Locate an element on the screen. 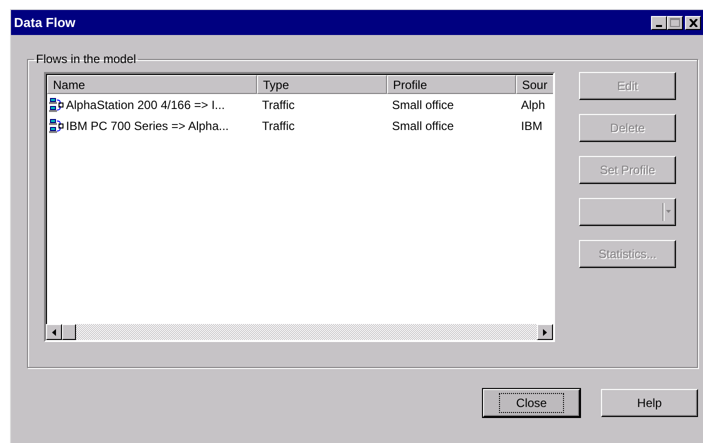 The height and width of the screenshot is (443, 703). dropdown-arrow-icon is located at coordinates (667, 212).